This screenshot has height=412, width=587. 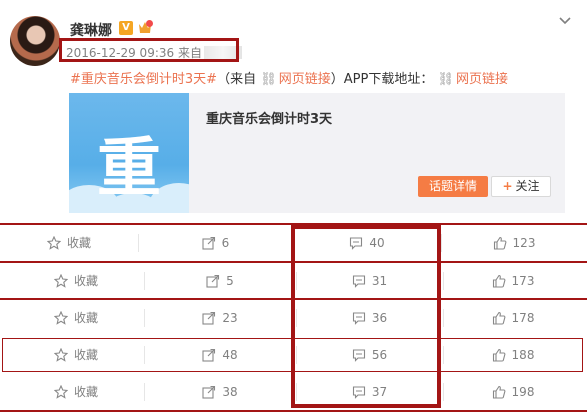 I want to click on row-highlight-box, so click(x=292, y=355).